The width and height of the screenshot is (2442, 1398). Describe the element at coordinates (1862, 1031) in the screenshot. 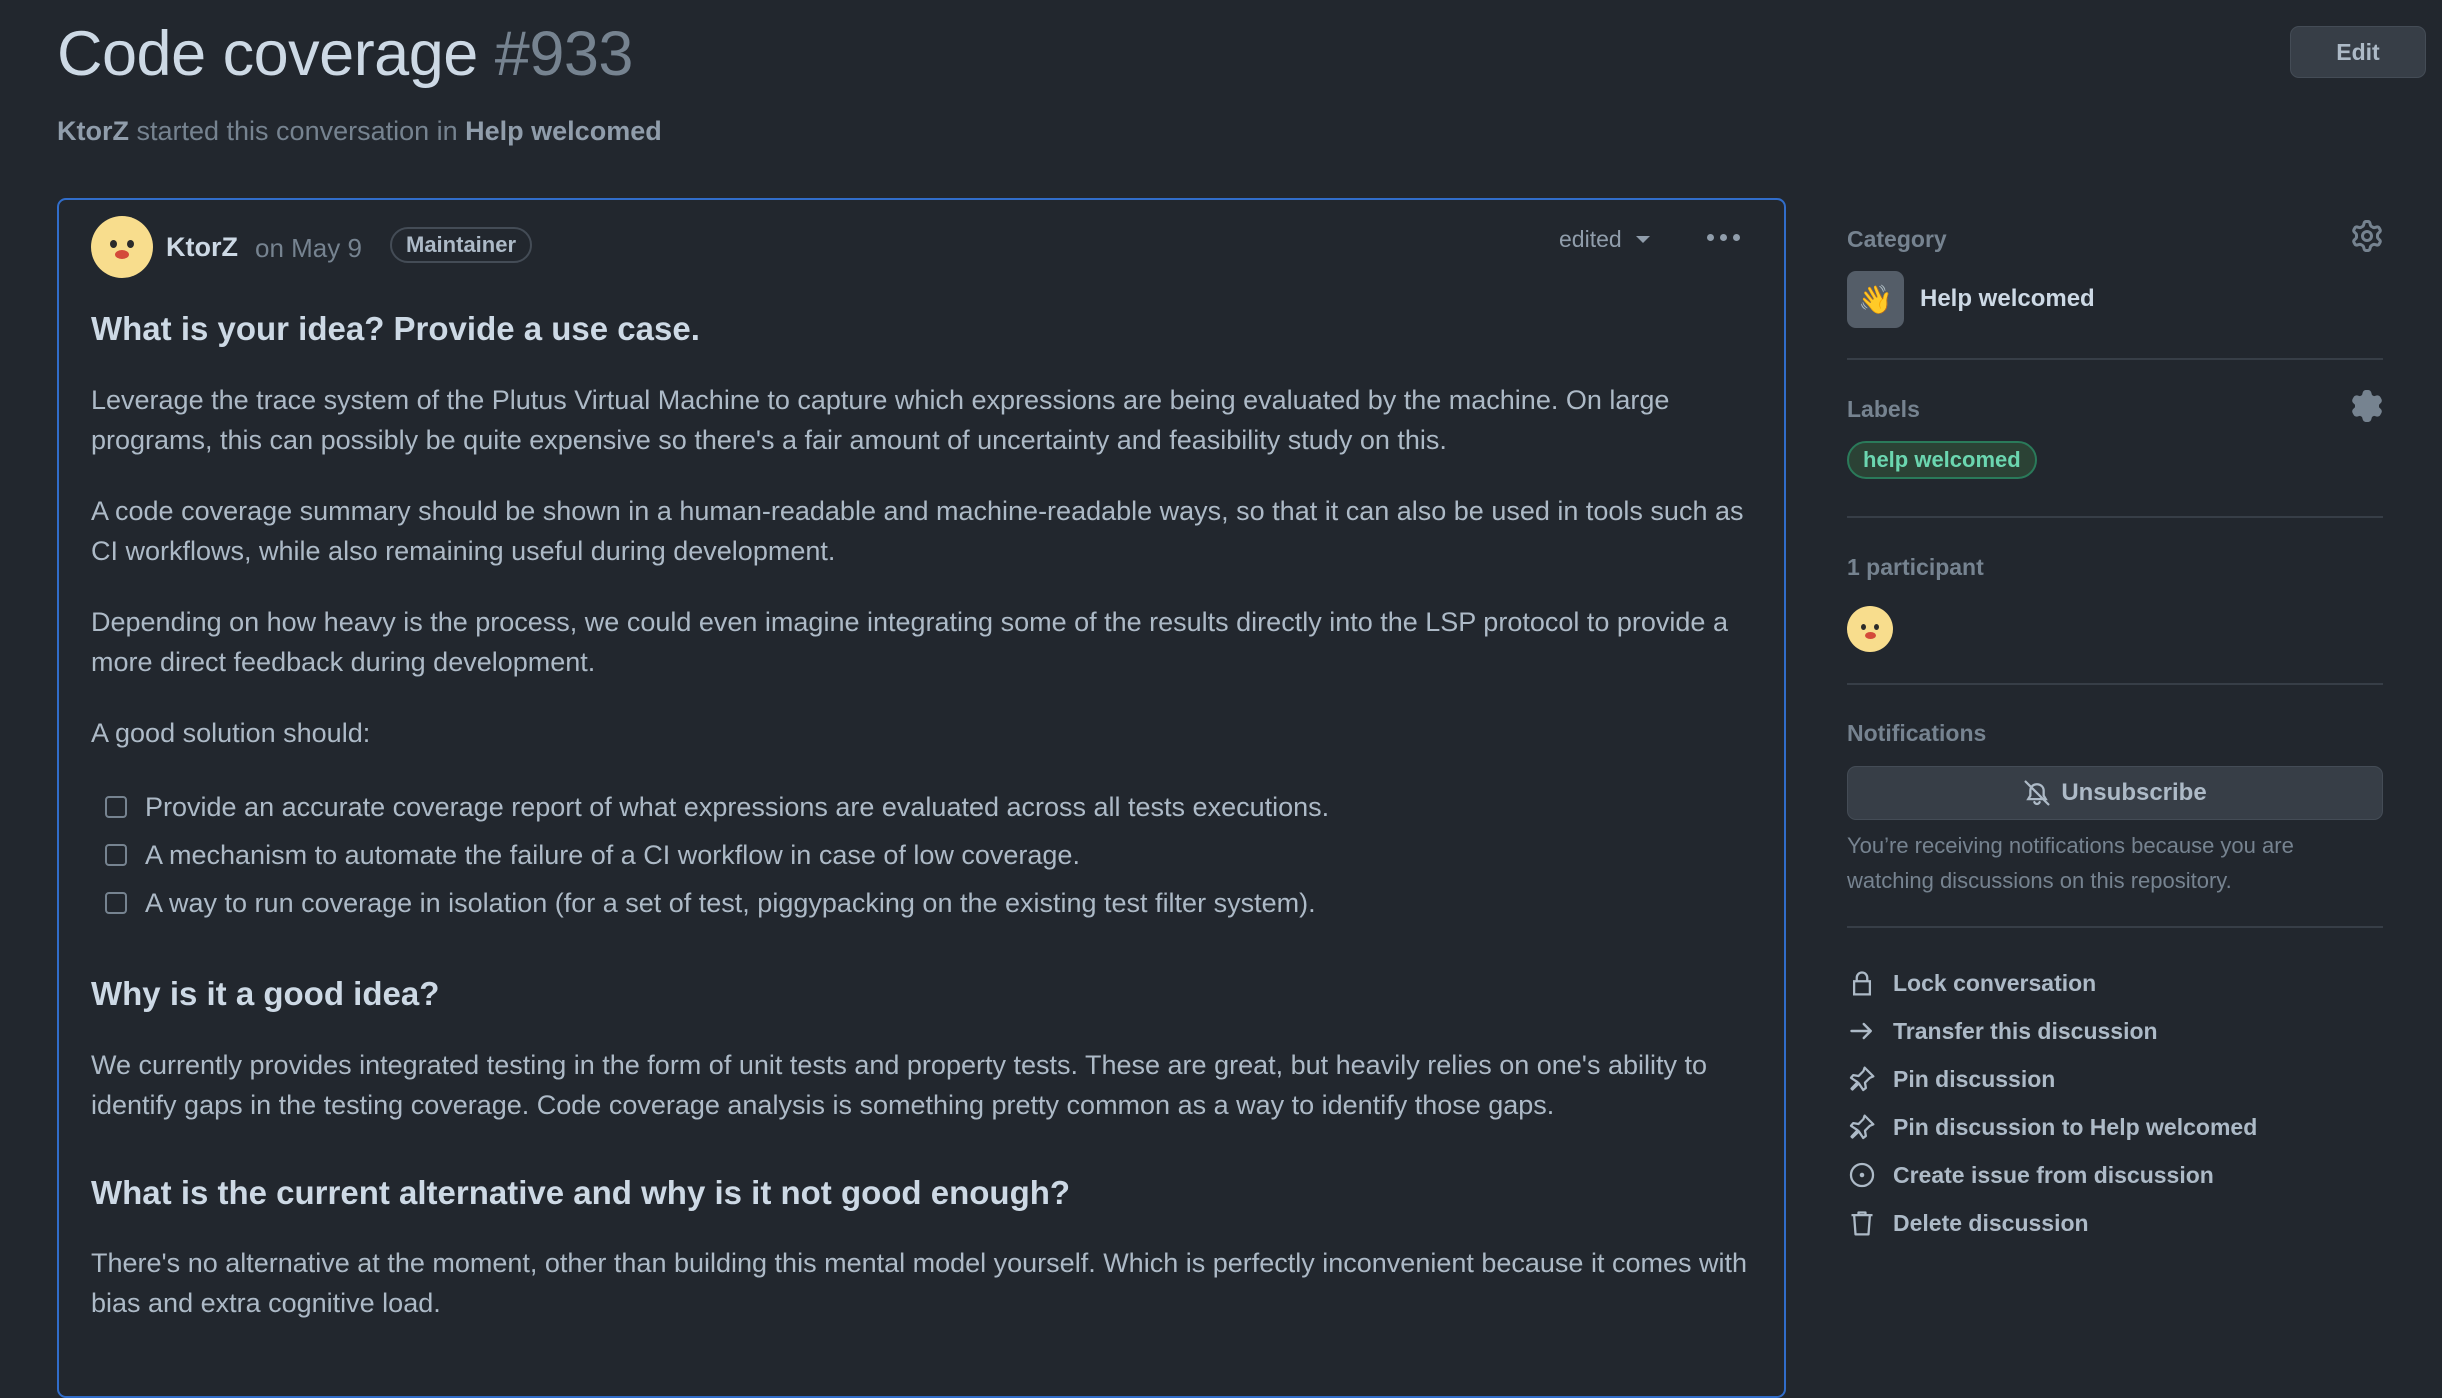

I see `arrow-right-icon` at that location.